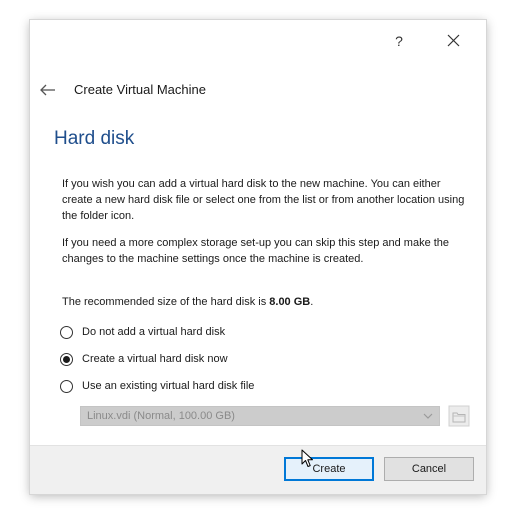  What do you see at coordinates (168, 386) in the screenshot?
I see `option-existing-disk-label: Use an existing virtual hard disk file` at bounding box center [168, 386].